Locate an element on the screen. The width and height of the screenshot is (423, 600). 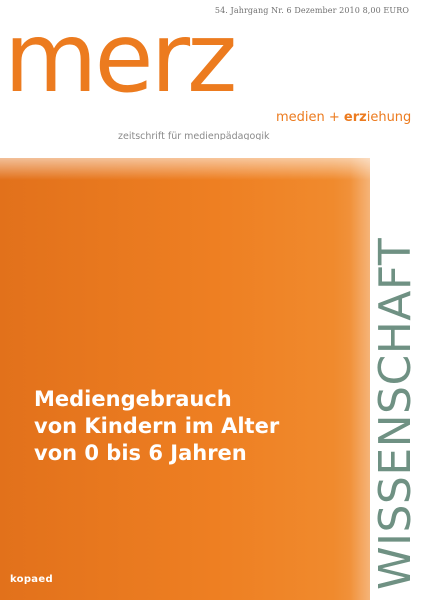
section-strip: WISSENSCHAFT is located at coordinates (396, 375).